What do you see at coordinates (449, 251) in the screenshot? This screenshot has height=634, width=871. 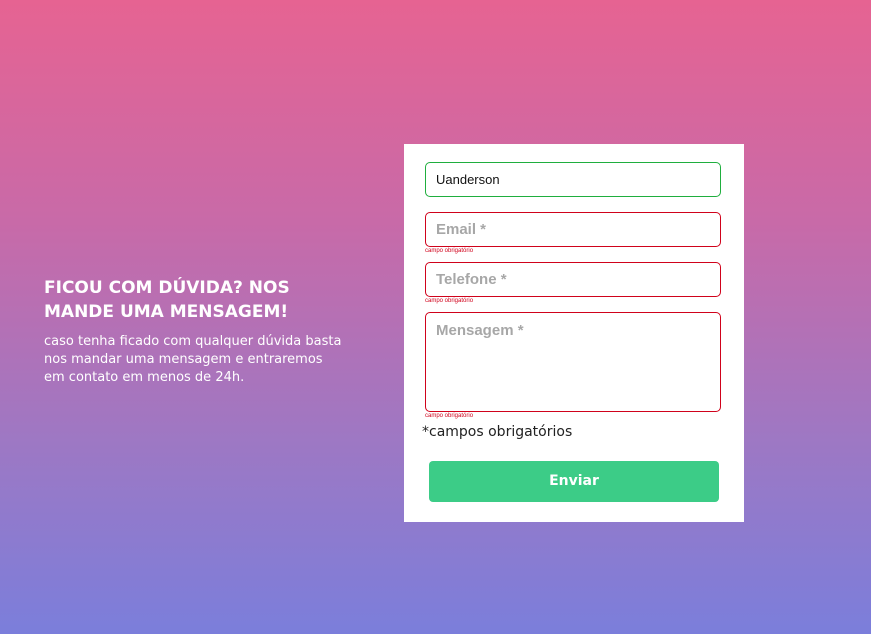 I see `email-error: campo obrigatório` at bounding box center [449, 251].